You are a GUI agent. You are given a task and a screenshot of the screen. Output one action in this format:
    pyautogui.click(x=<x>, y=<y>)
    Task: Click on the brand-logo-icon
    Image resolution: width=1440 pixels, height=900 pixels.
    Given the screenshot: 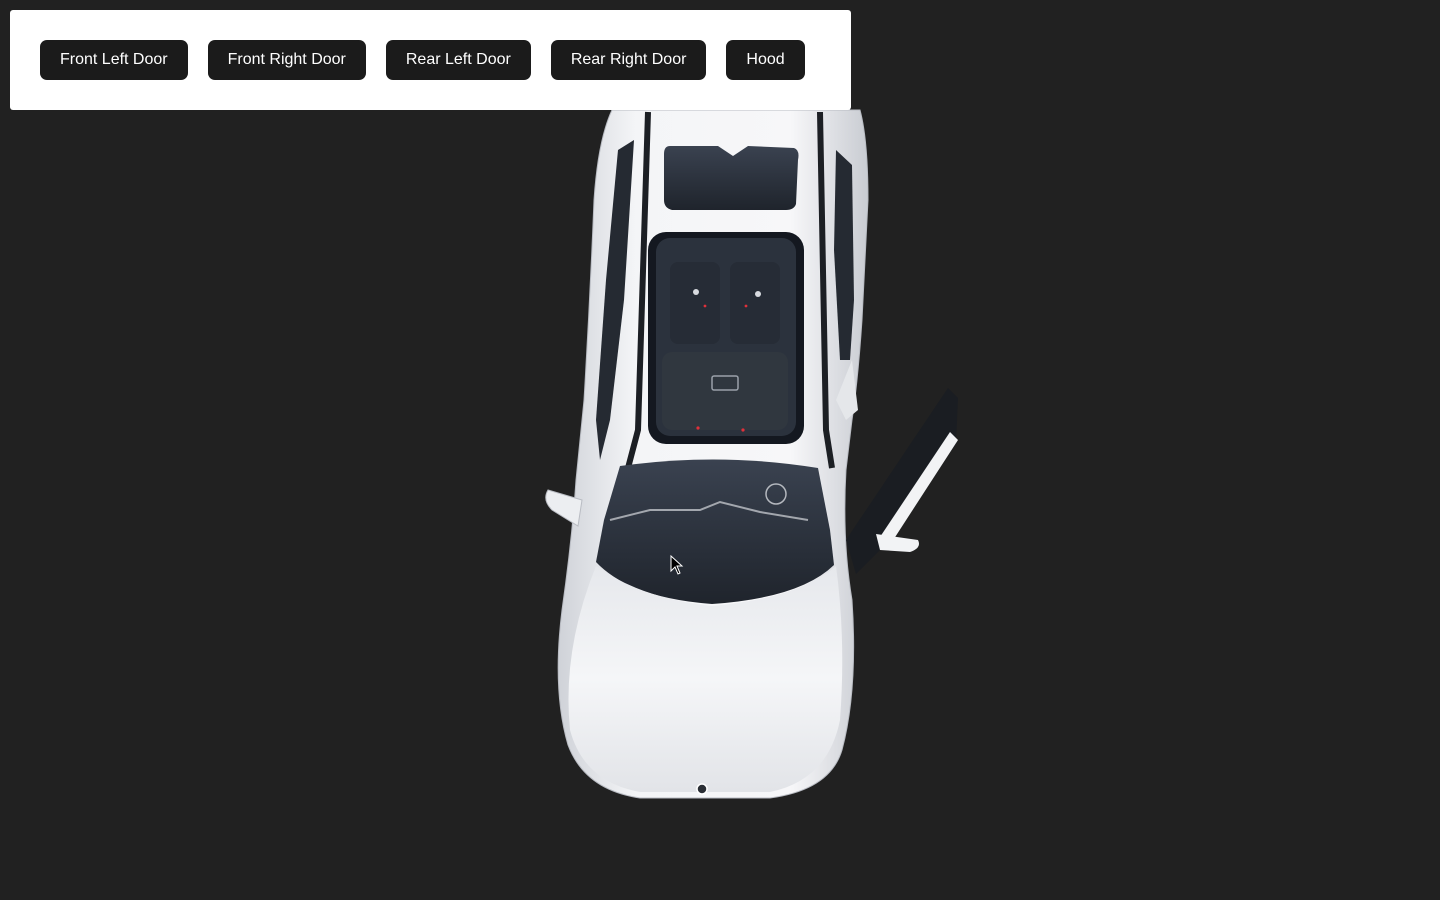 What is the action you would take?
    pyautogui.click(x=702, y=789)
    